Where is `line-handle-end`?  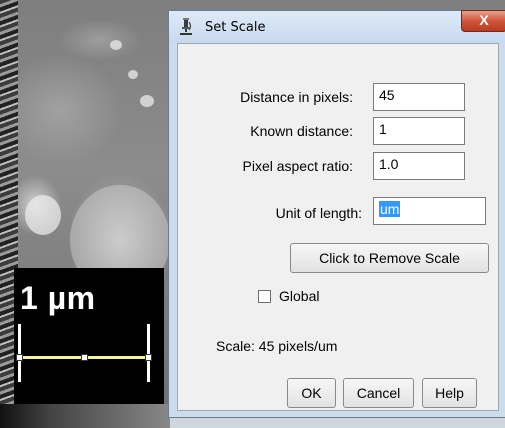 line-handle-end is located at coordinates (148, 357).